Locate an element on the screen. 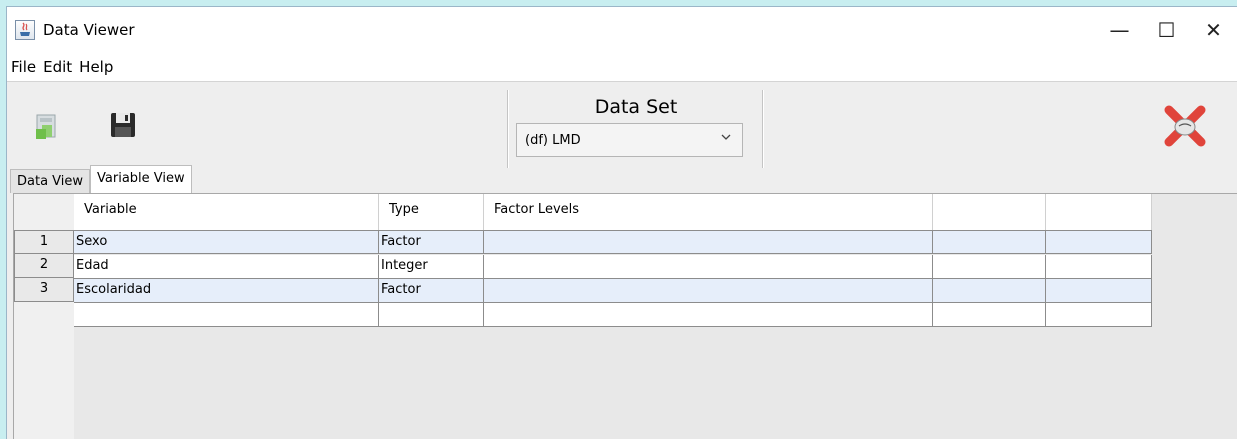 The image size is (1237, 439). row-header-column: 1 2 3 is located at coordinates (44, 316).